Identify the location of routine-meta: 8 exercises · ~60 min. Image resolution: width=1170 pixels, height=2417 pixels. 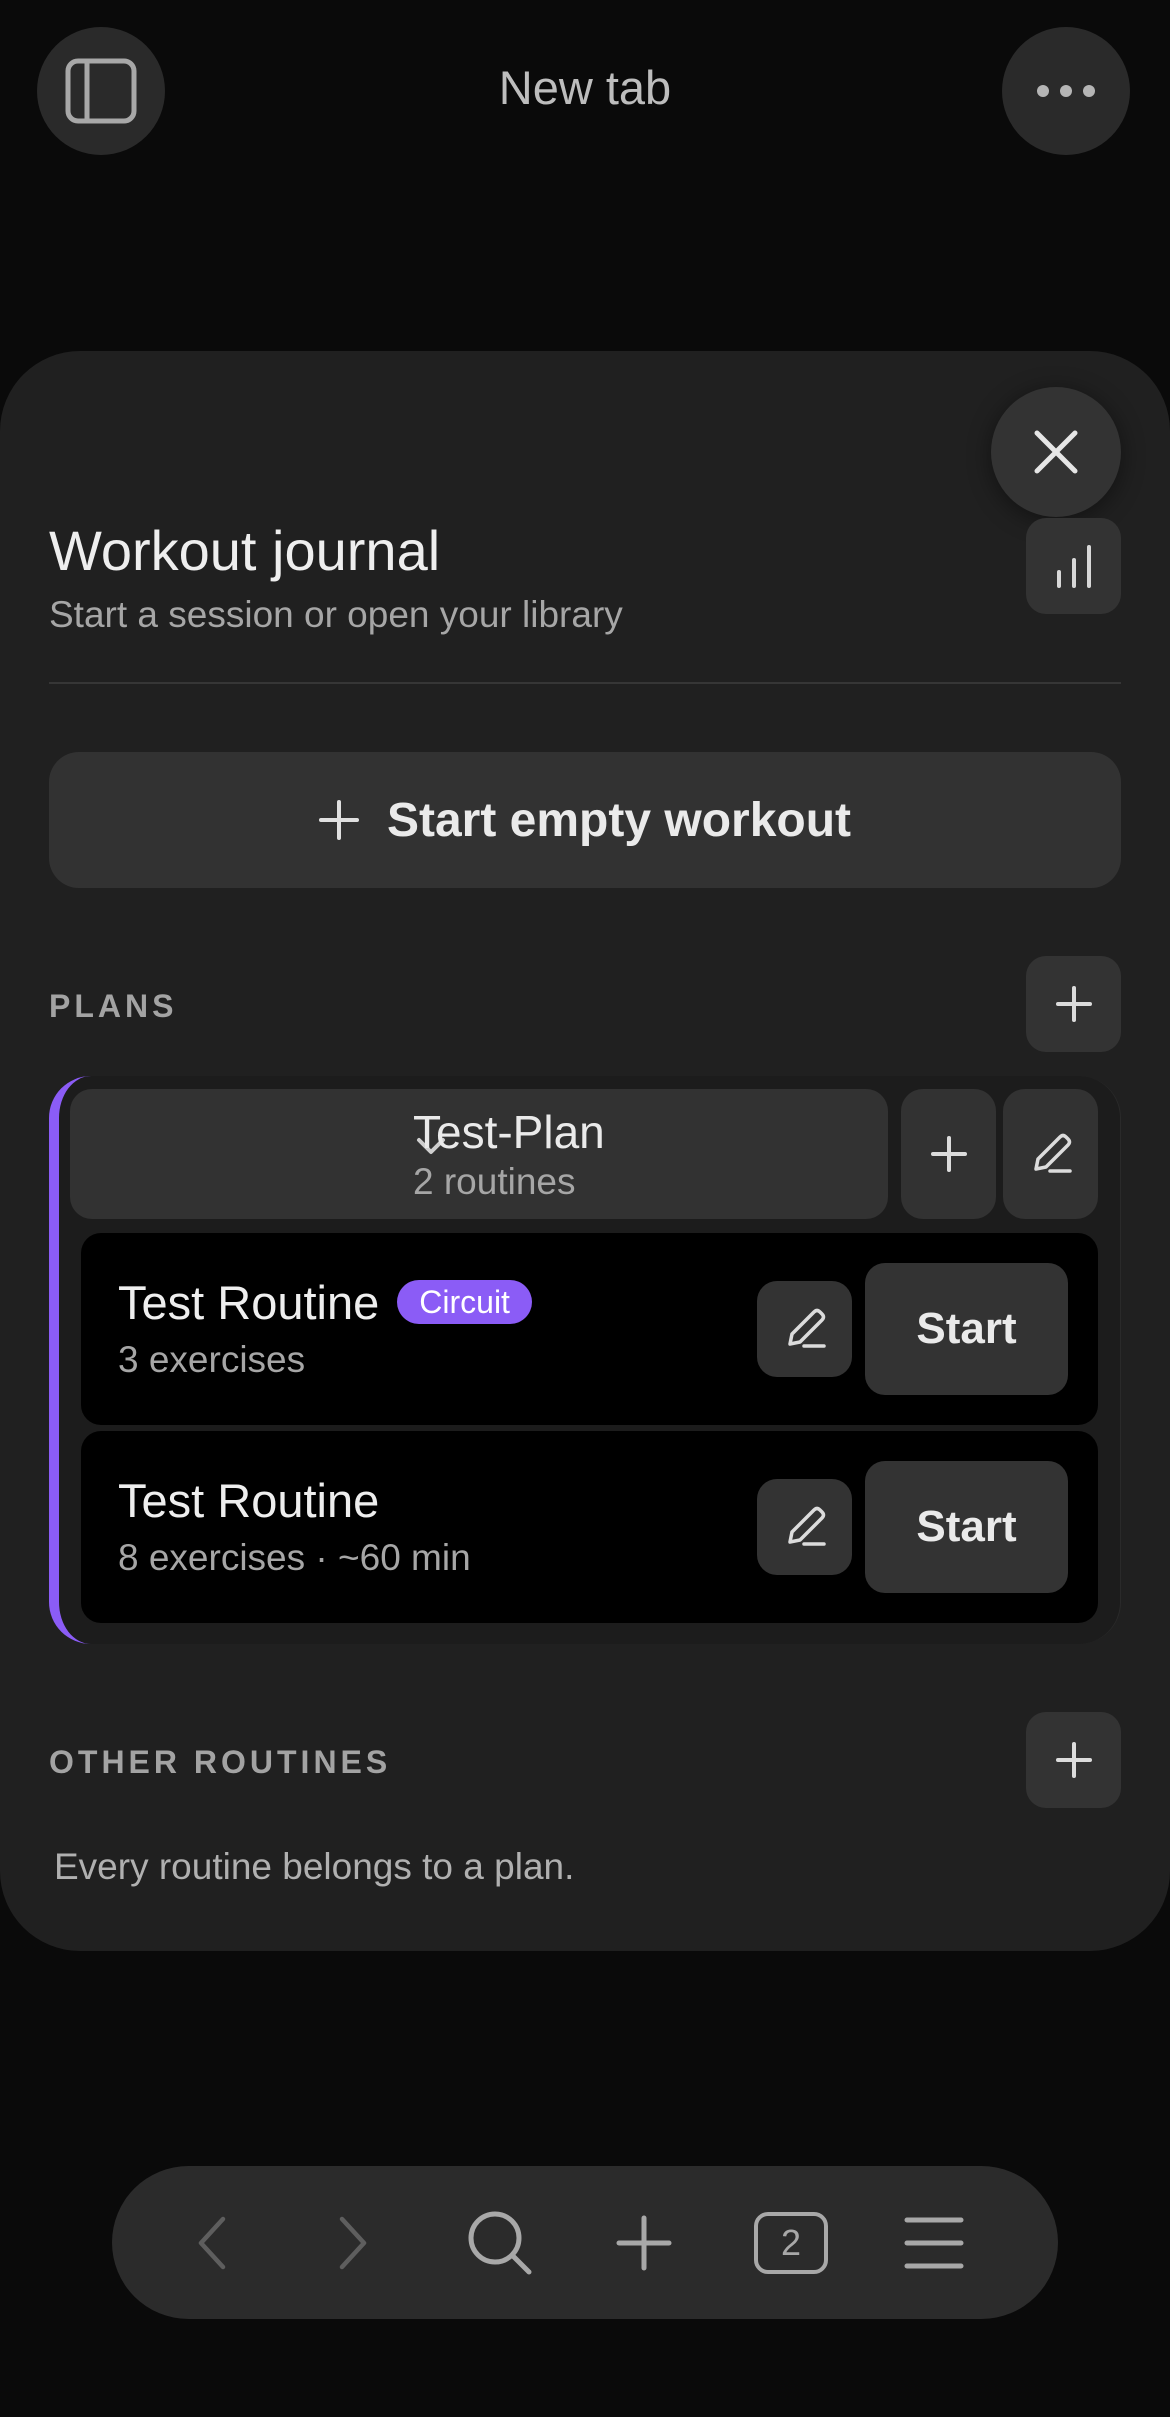
(294, 1557).